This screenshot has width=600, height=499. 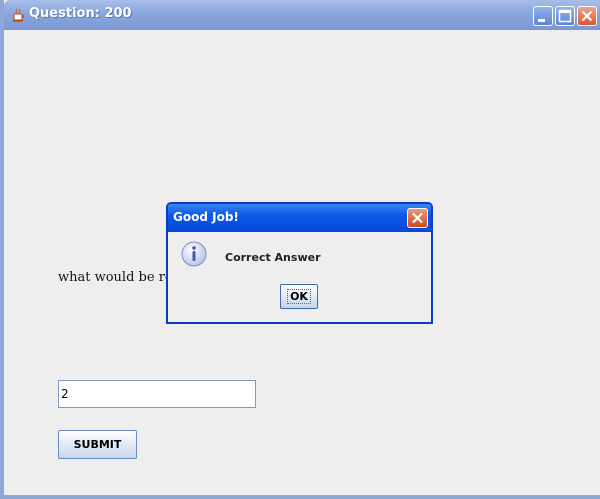 What do you see at coordinates (302, 15) in the screenshot?
I see `window-titlebar: Question: 200` at bounding box center [302, 15].